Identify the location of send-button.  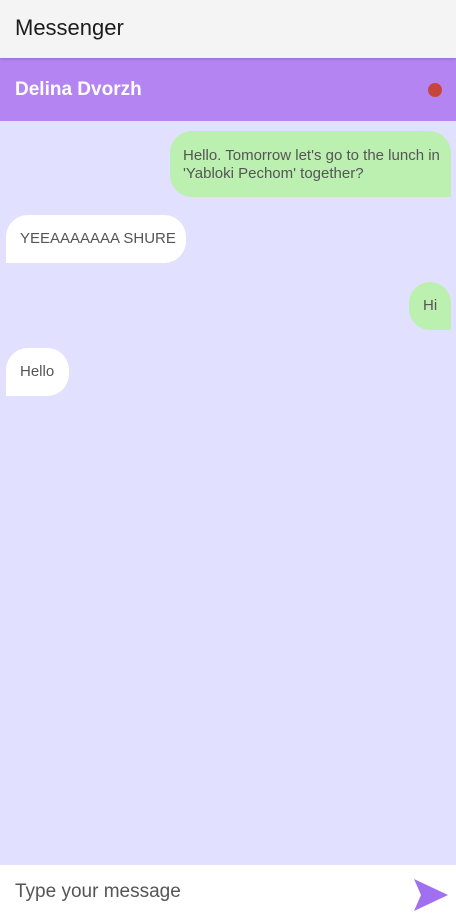
(433, 895).